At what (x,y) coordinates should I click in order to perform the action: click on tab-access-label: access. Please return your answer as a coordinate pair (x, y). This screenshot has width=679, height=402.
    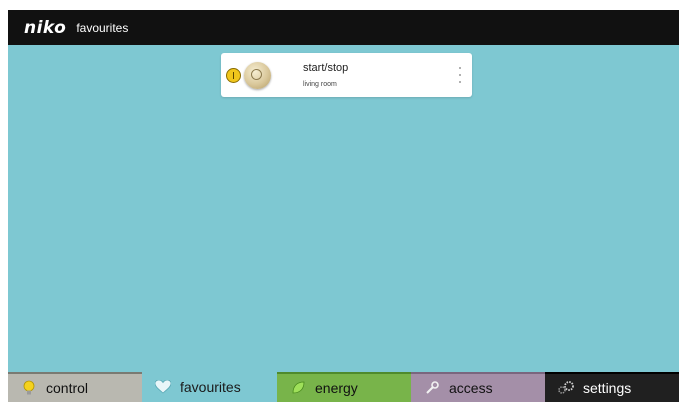
    Looking at the image, I should click on (471, 388).